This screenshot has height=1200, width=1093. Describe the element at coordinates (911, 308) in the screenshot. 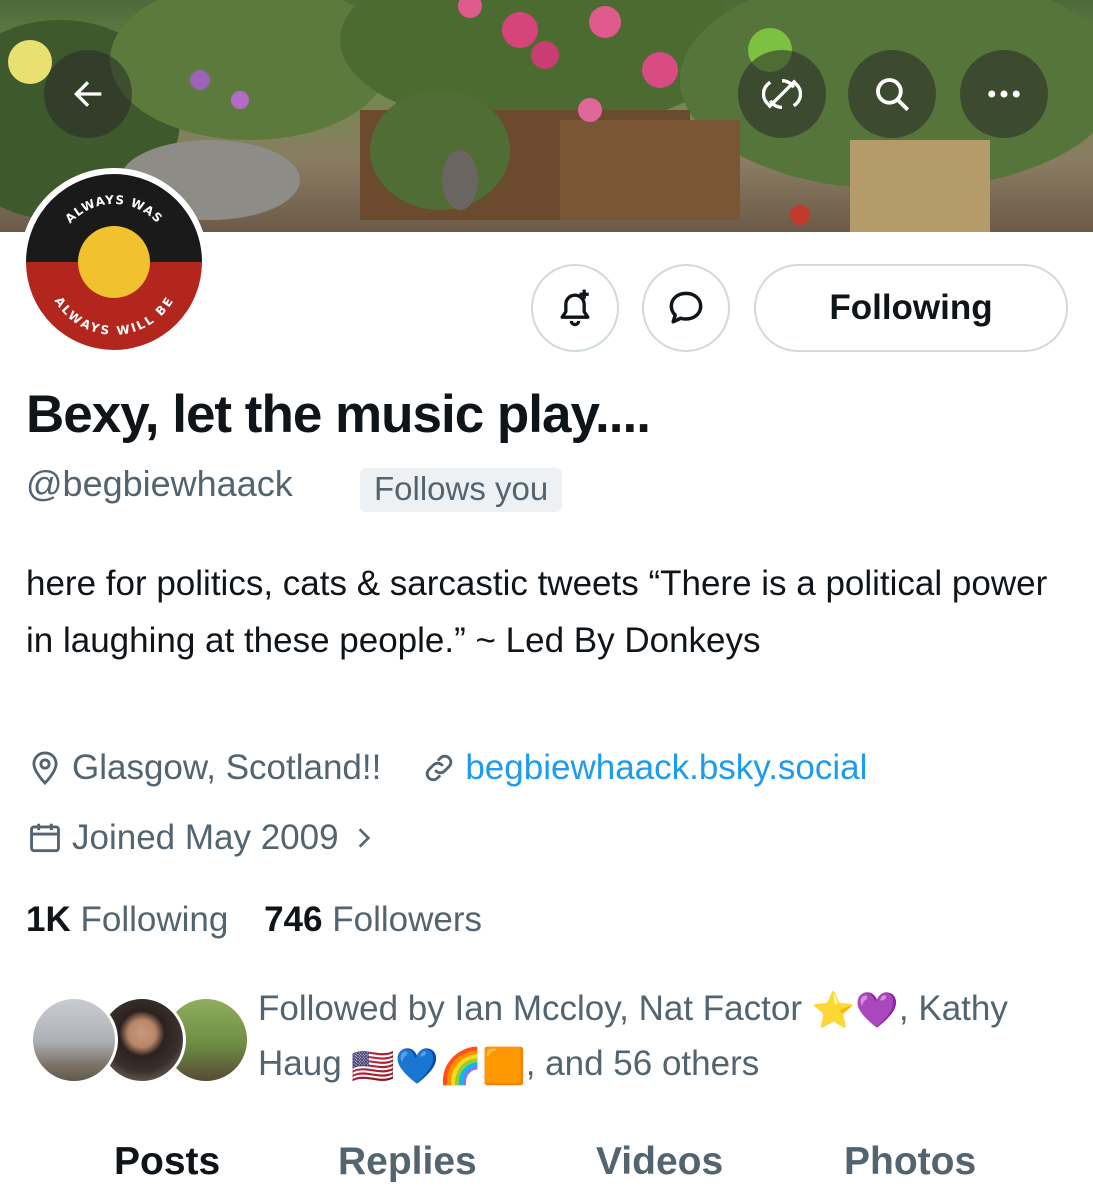

I see `following-button: Following` at that location.